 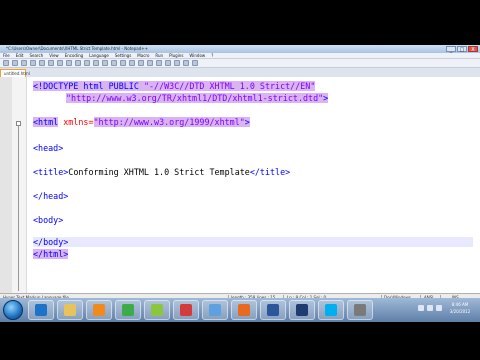 I want to click on chrome-icon, so click(x=128, y=310).